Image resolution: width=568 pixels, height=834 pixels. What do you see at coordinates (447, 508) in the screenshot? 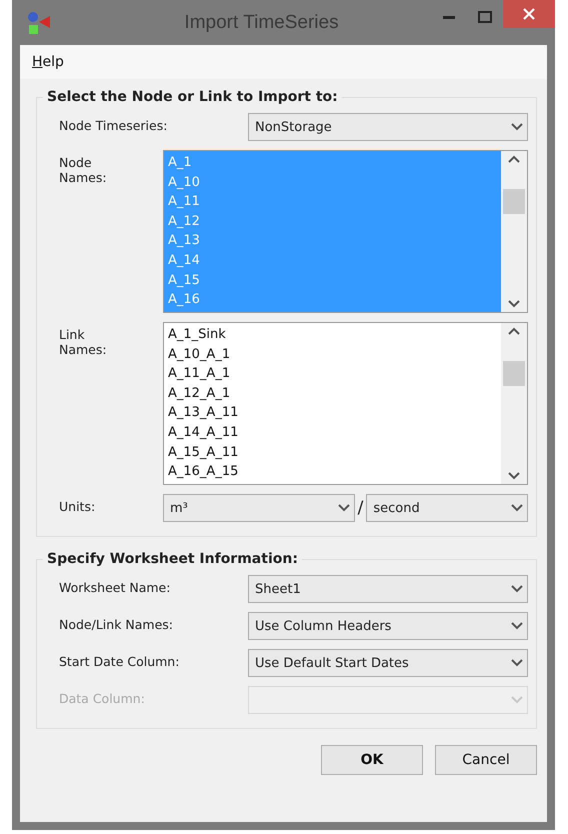
I see `dropdown: second` at bounding box center [447, 508].